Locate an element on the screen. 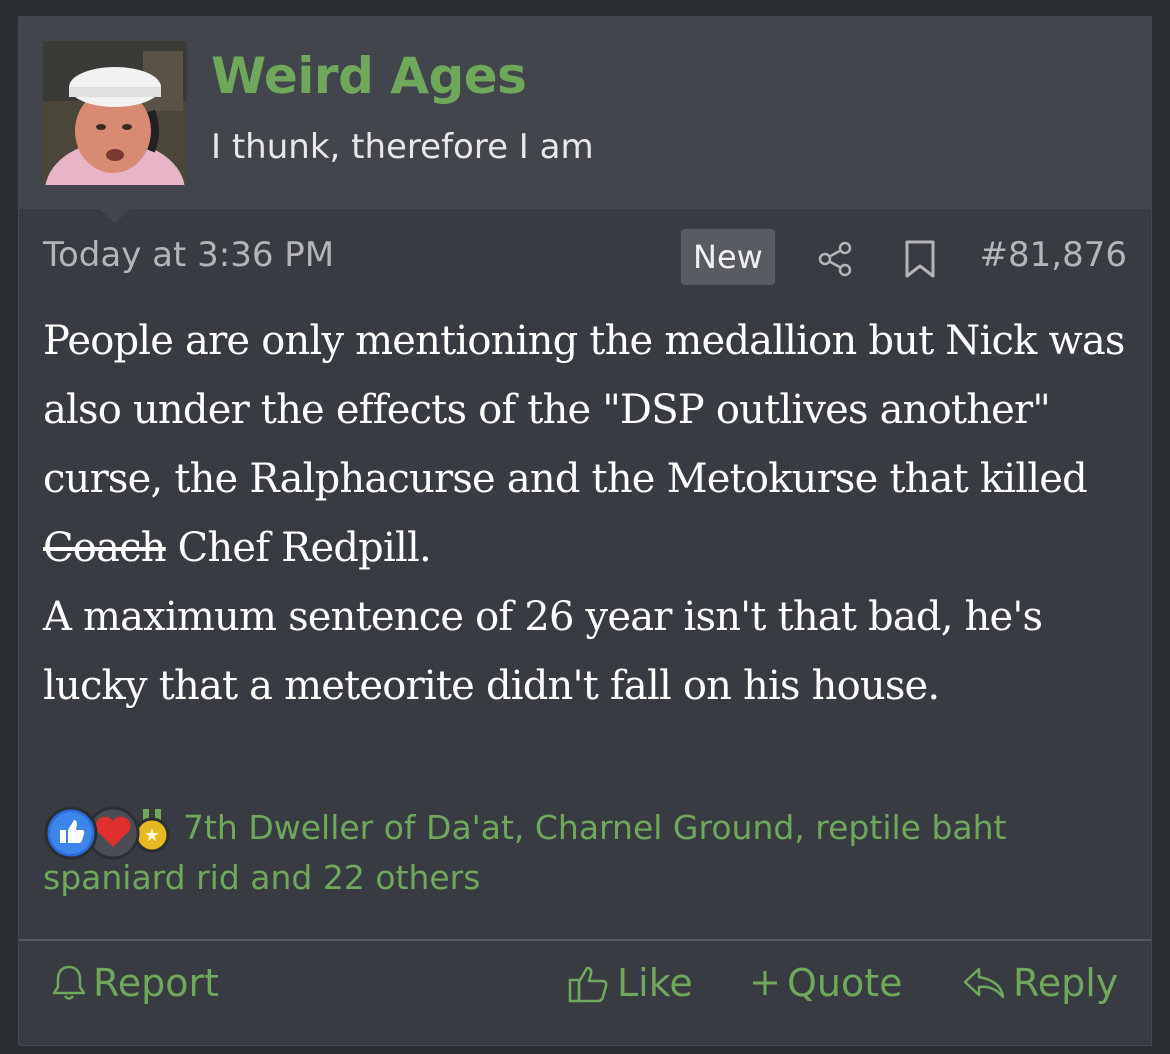 This screenshot has height=1054, width=1170. avatar is located at coordinates (115, 113).